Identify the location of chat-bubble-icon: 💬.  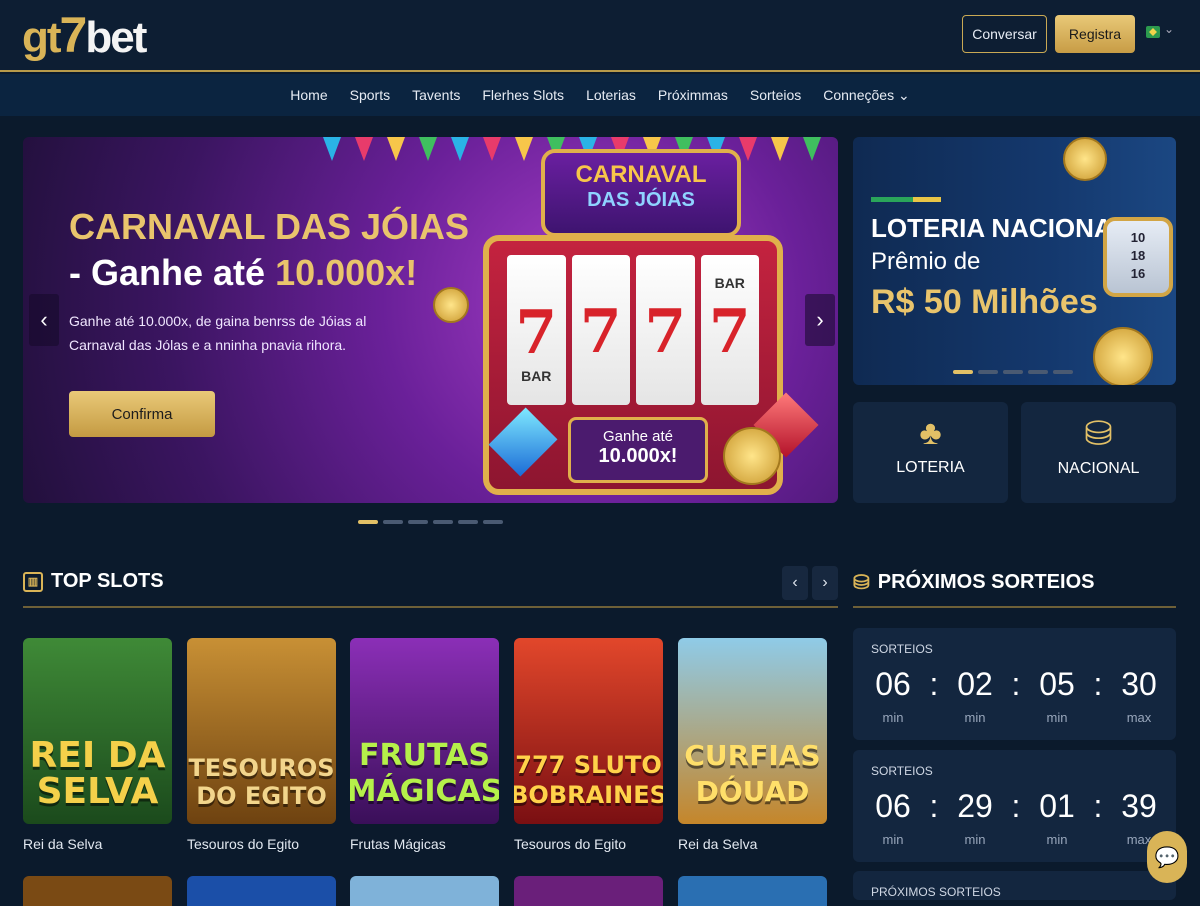
(1167, 857).